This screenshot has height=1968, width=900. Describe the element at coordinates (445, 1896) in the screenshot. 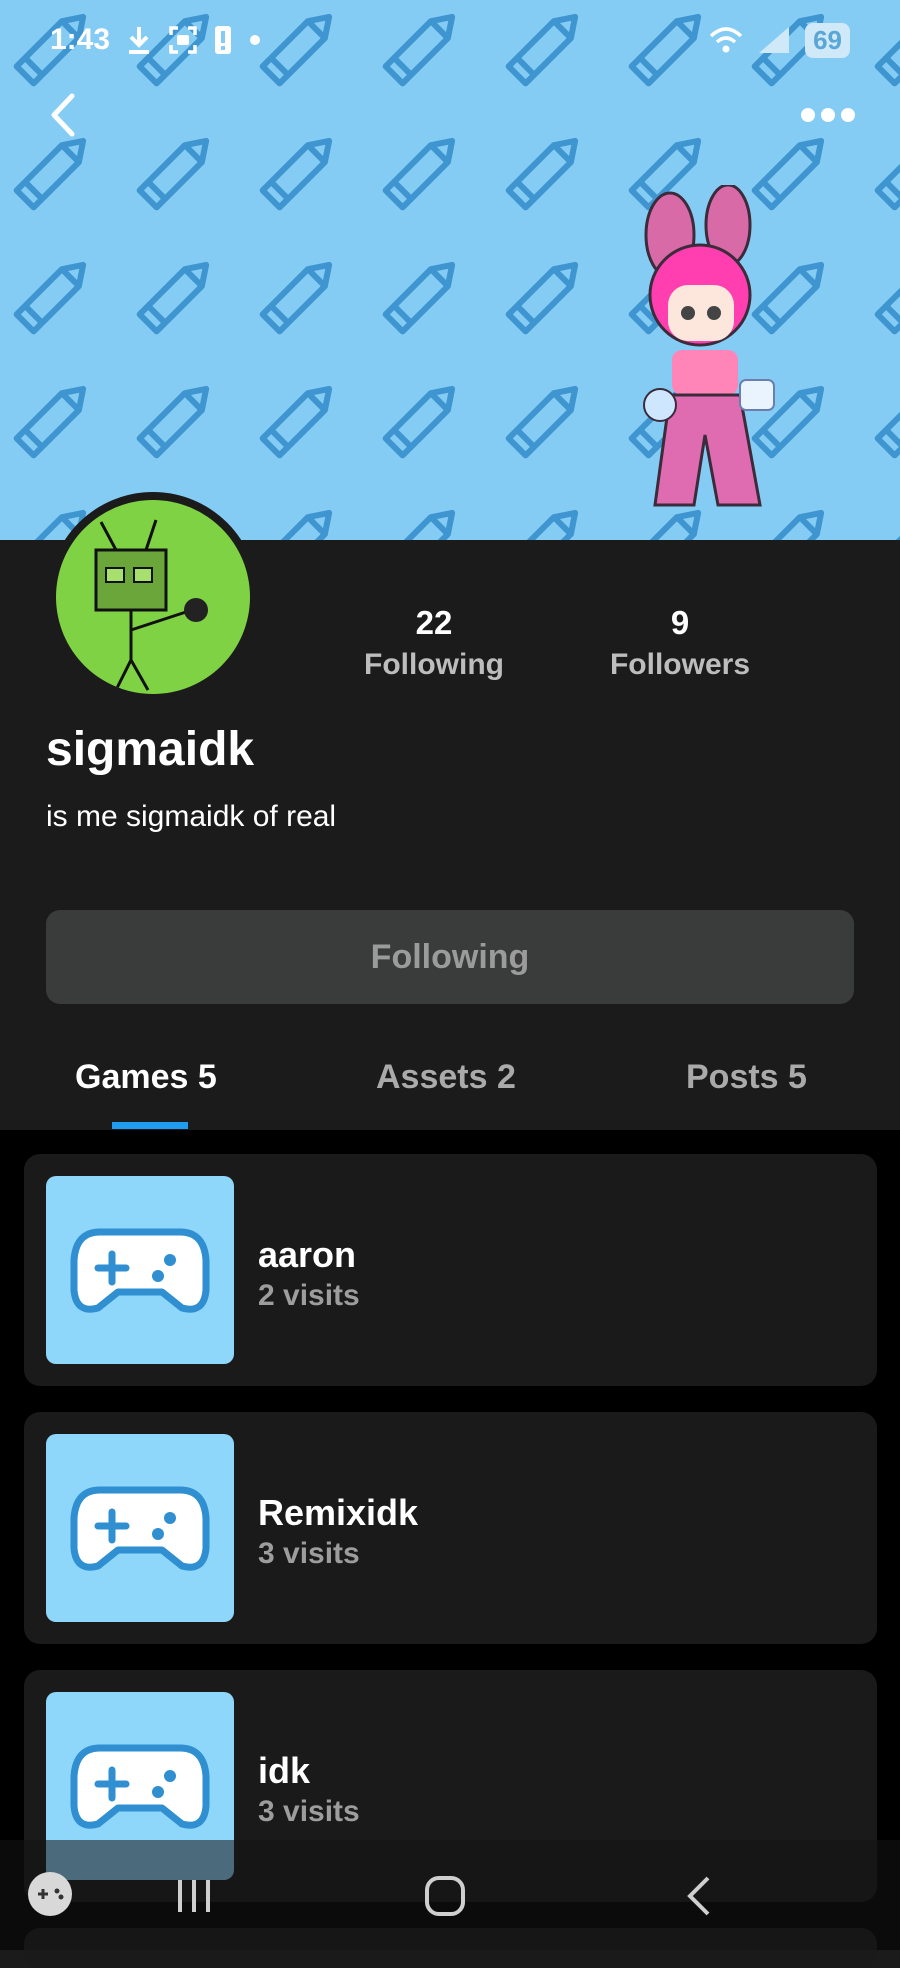

I see `home-icon` at that location.